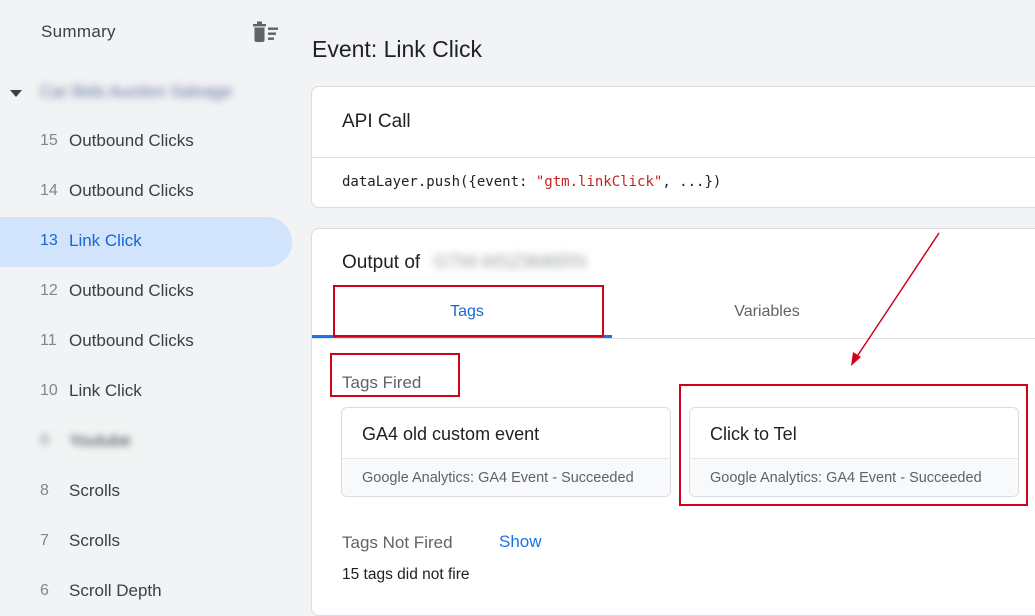 The width and height of the screenshot is (1035, 616). Describe the element at coordinates (520, 542) in the screenshot. I see `show-not-fired-link: Show` at that location.